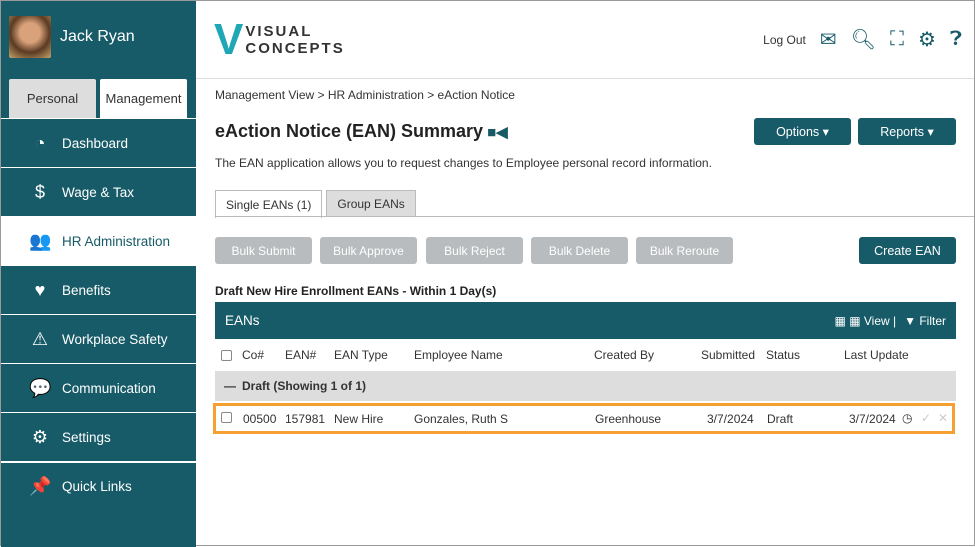  I want to click on org-chart-icon: ⛶, so click(897, 39).